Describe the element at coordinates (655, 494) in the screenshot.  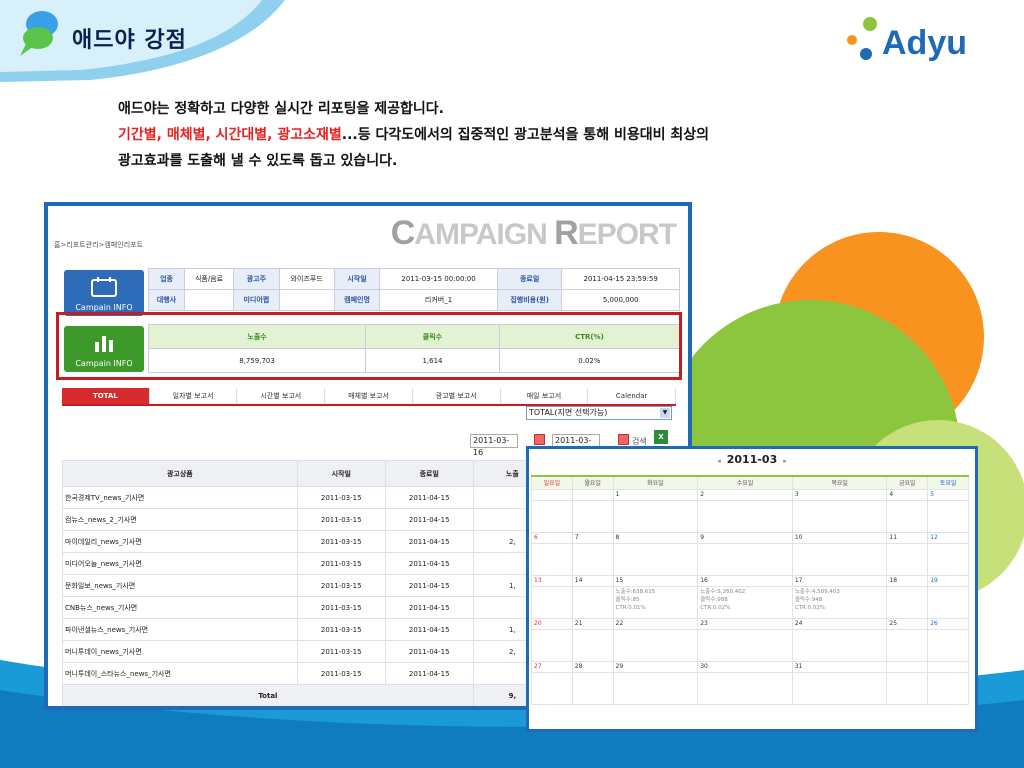
I see `day-number: 1` at that location.